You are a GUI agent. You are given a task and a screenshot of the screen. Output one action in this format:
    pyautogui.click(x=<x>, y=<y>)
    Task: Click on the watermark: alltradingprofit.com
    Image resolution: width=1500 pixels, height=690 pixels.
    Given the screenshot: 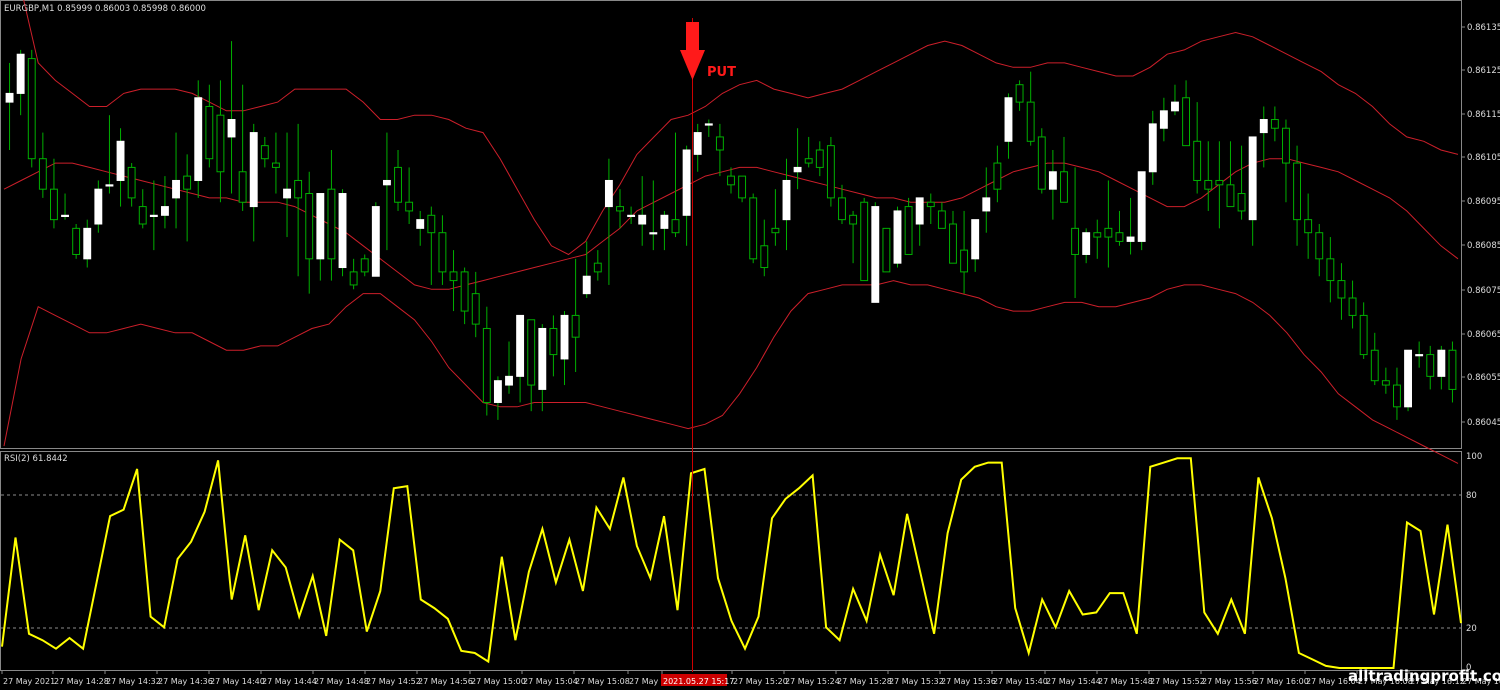 What is the action you would take?
    pyautogui.click(x=1424, y=676)
    